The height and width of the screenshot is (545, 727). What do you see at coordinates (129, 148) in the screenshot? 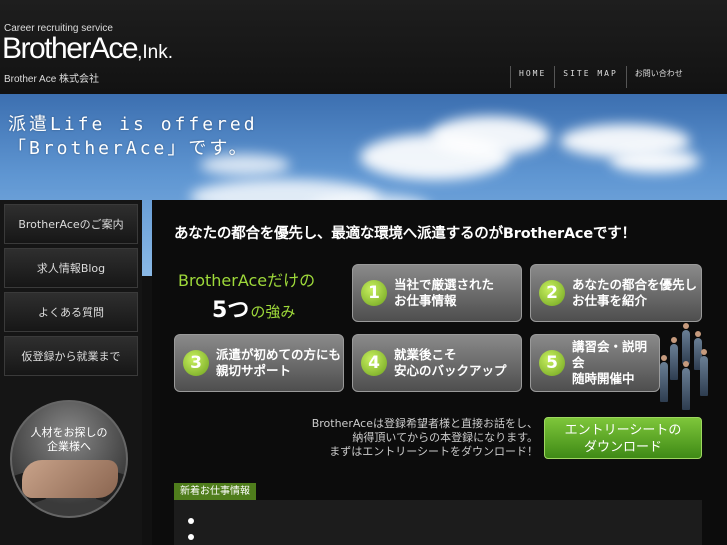
I see `hero-line-2: 「BrotherAce」です。` at bounding box center [129, 148].